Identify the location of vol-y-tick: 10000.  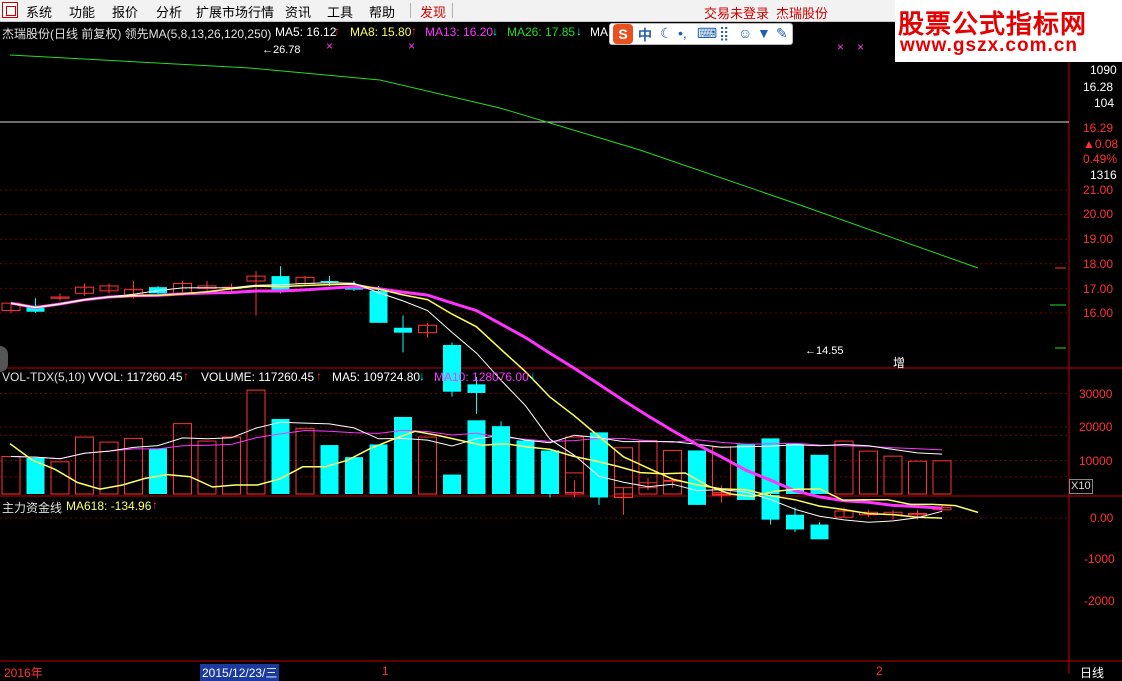
(1096, 461).